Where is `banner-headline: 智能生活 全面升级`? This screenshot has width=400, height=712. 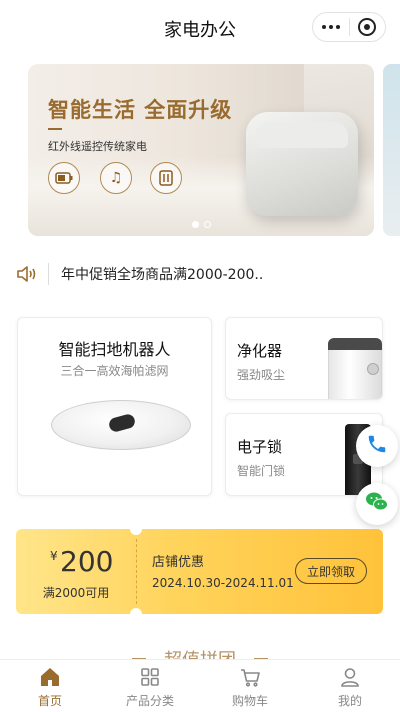 banner-headline: 智能生活 全面升级 is located at coordinates (140, 110).